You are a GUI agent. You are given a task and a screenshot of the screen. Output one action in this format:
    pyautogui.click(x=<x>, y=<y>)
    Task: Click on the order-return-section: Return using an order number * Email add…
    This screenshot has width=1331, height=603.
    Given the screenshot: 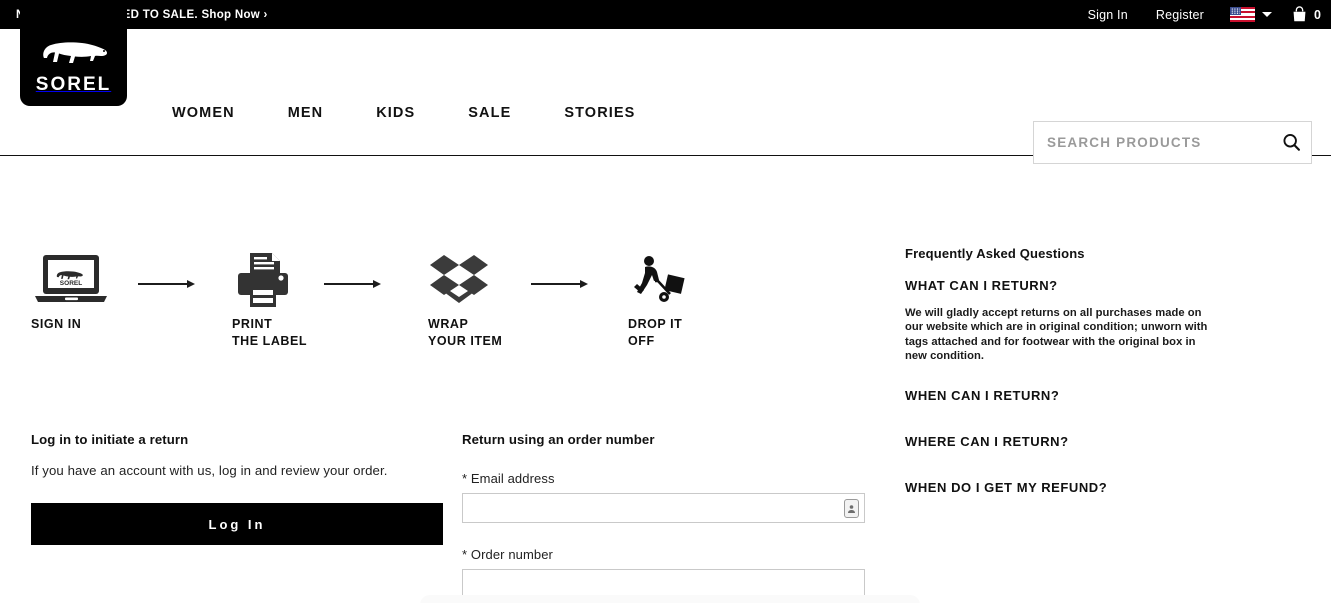 What is the action you would take?
    pyautogui.click(x=663, y=515)
    